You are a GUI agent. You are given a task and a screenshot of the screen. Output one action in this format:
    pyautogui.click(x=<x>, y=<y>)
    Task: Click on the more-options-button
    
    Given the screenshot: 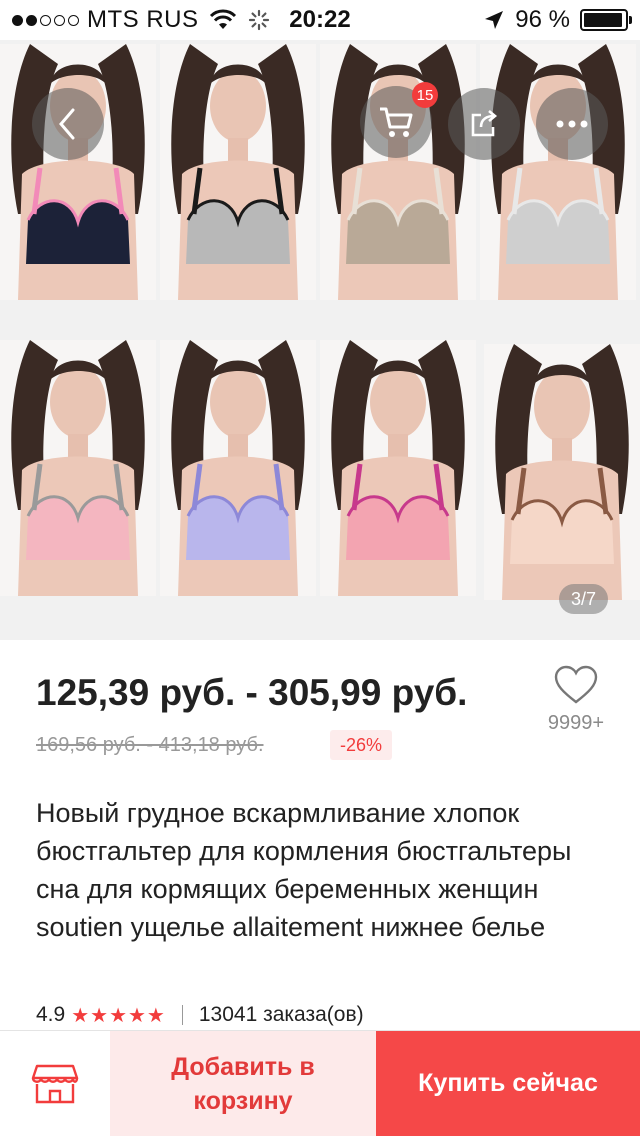 What is the action you would take?
    pyautogui.click(x=572, y=124)
    